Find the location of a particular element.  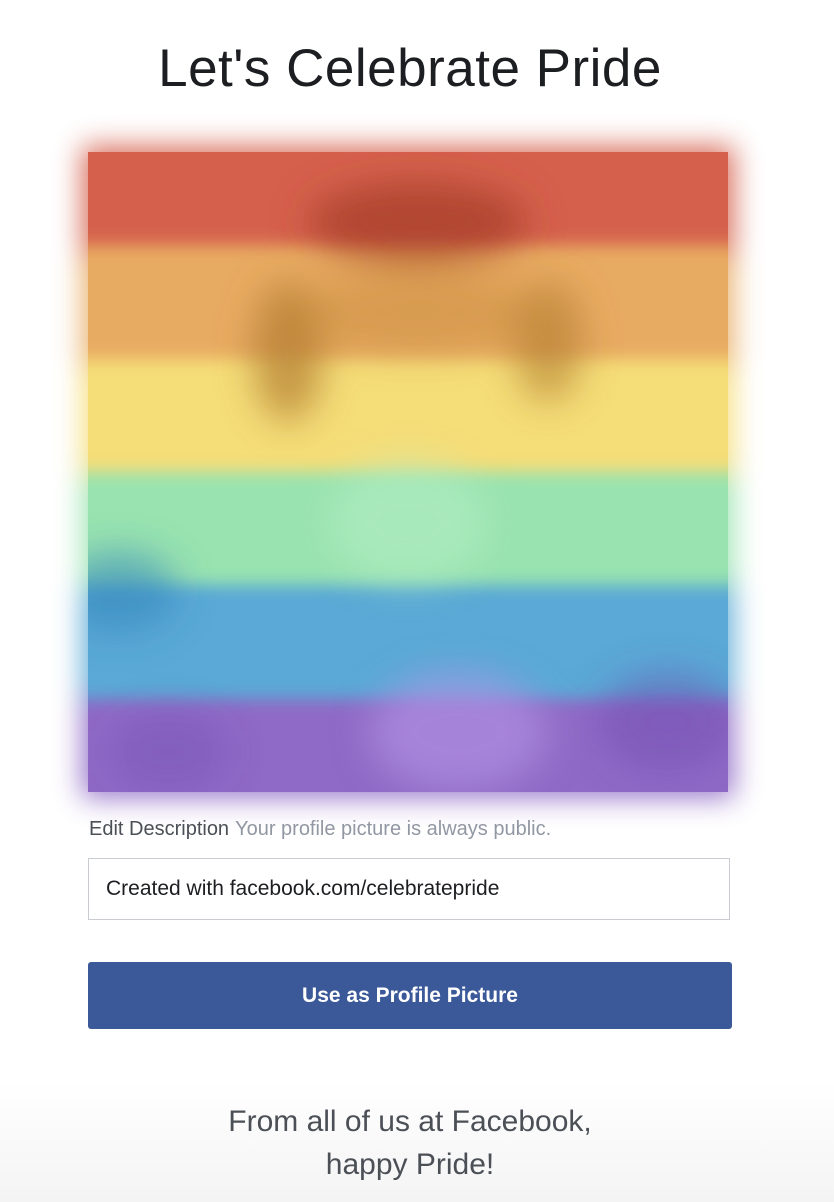

use-as-profile-picture-button: Use as Profile Picture is located at coordinates (410, 995).